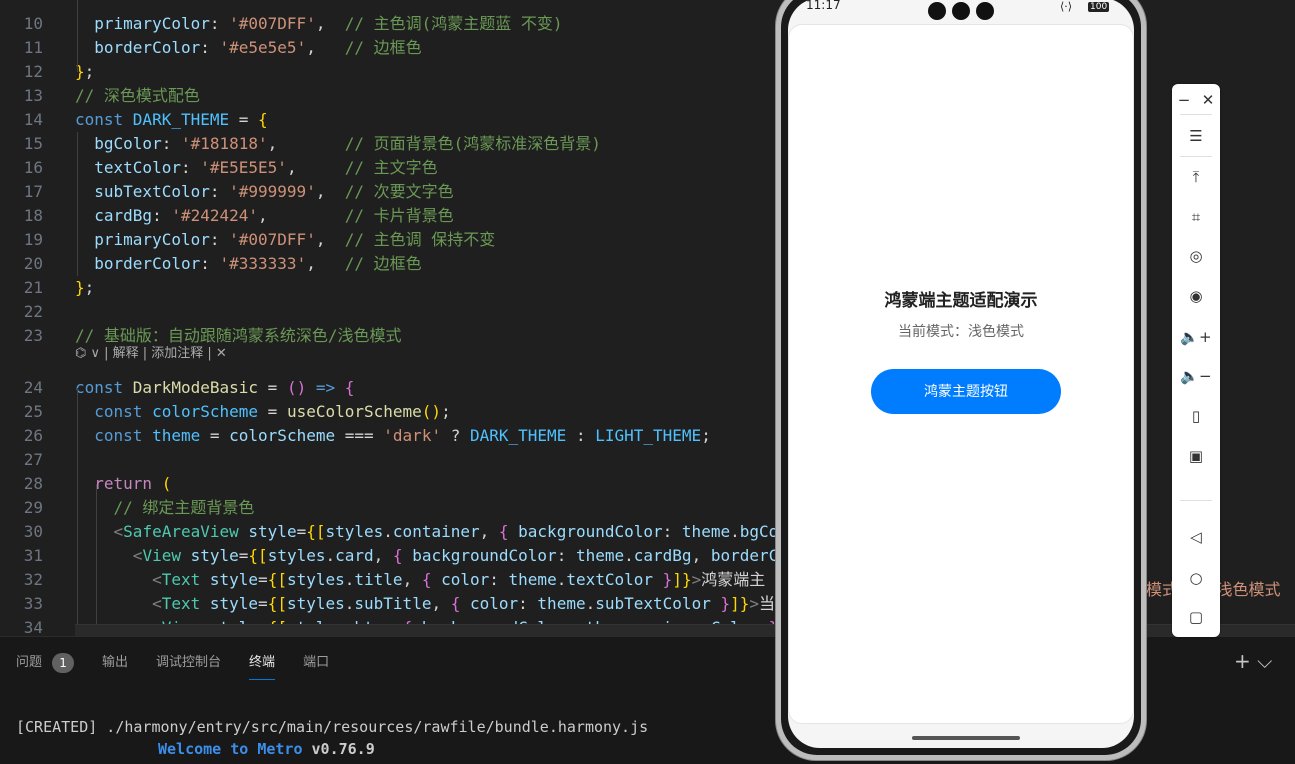  I want to click on line-number: 27, so click(33, 459).